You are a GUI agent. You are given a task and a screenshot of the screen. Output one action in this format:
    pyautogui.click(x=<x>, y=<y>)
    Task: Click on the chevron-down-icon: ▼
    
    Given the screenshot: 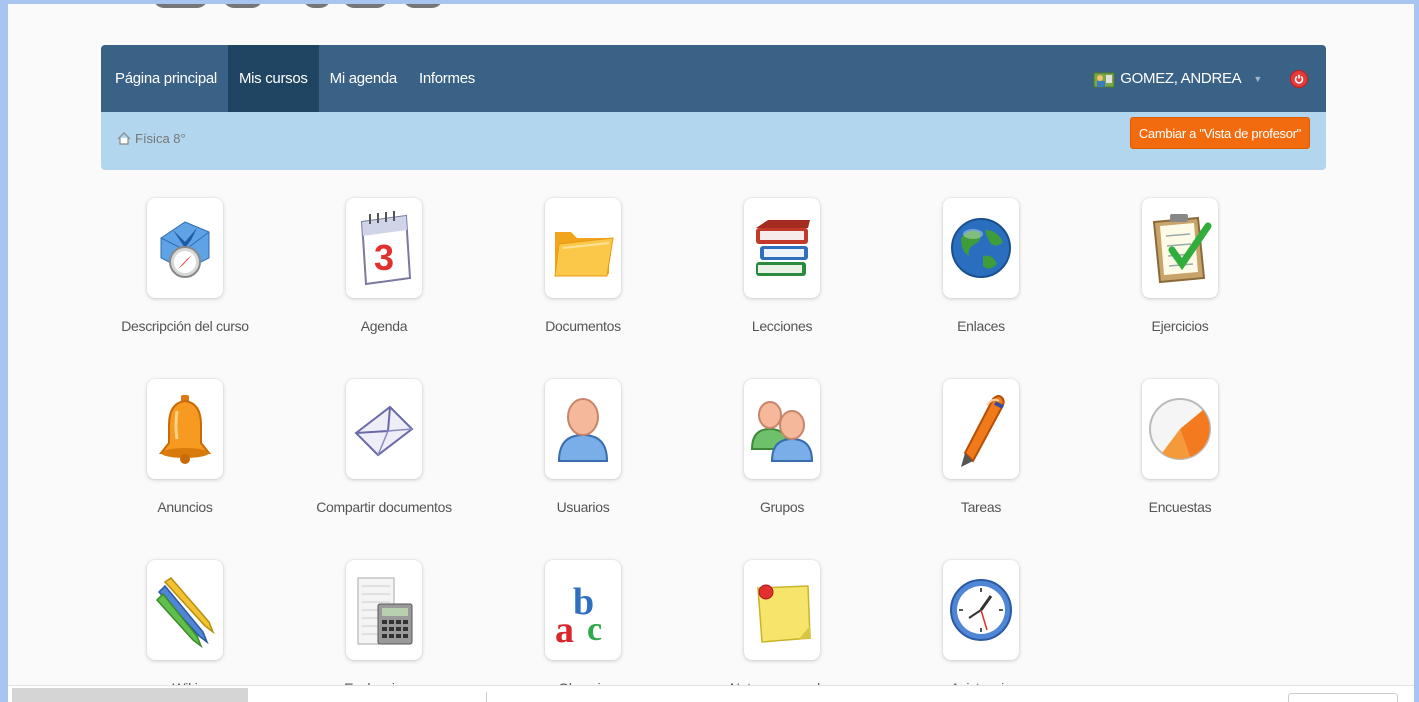 What is the action you would take?
    pyautogui.click(x=1257, y=78)
    